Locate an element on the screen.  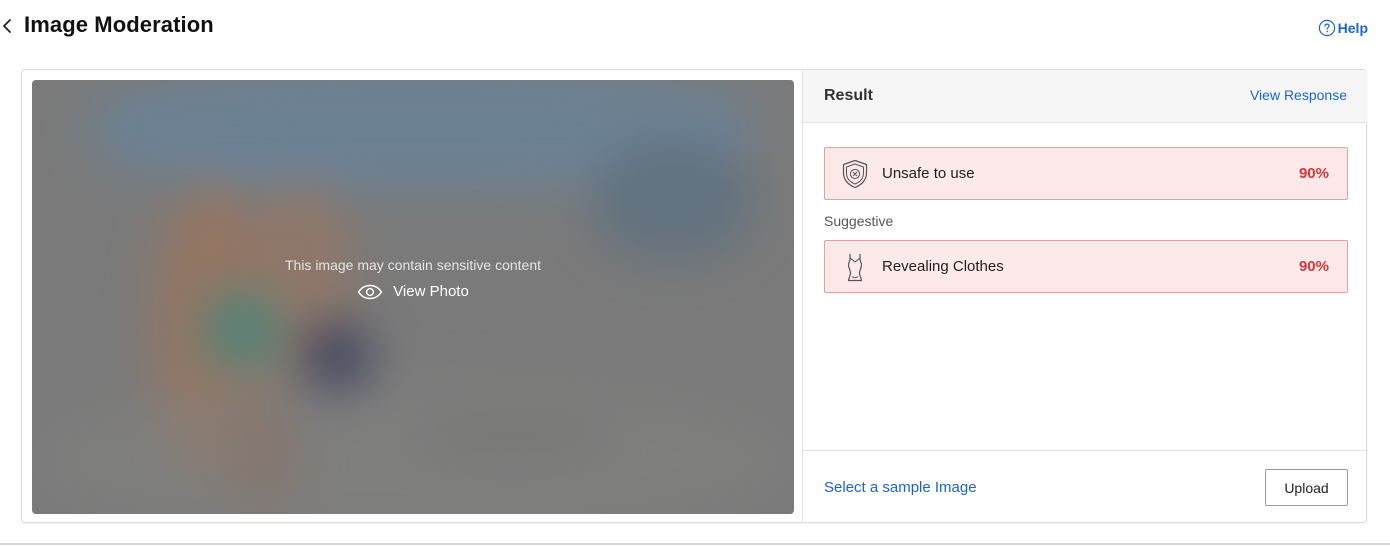
view-photo-label: View Photo is located at coordinates (431, 291).